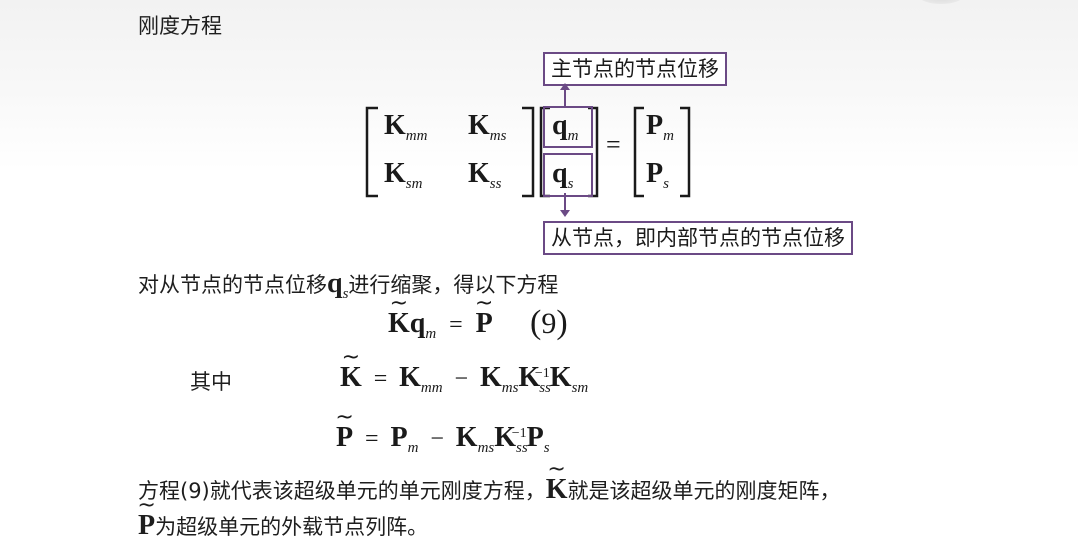 The width and height of the screenshot is (1078, 552). Describe the element at coordinates (635, 69) in the screenshot. I see `callout-master-displacement: 主节点的节点位移` at that location.